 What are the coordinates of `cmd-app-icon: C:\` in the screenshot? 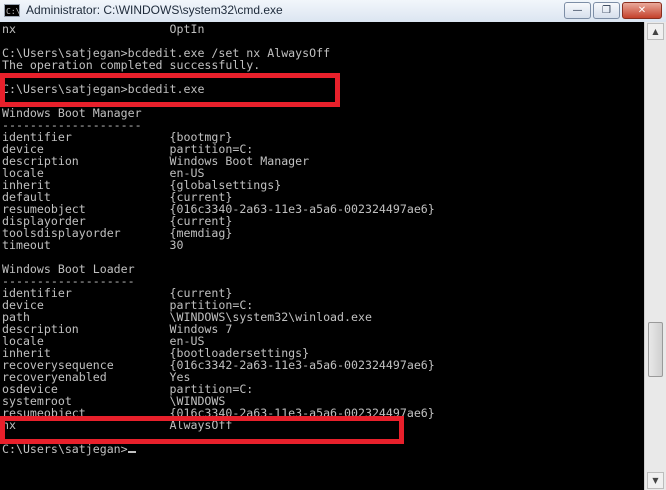 It's located at (12, 10).